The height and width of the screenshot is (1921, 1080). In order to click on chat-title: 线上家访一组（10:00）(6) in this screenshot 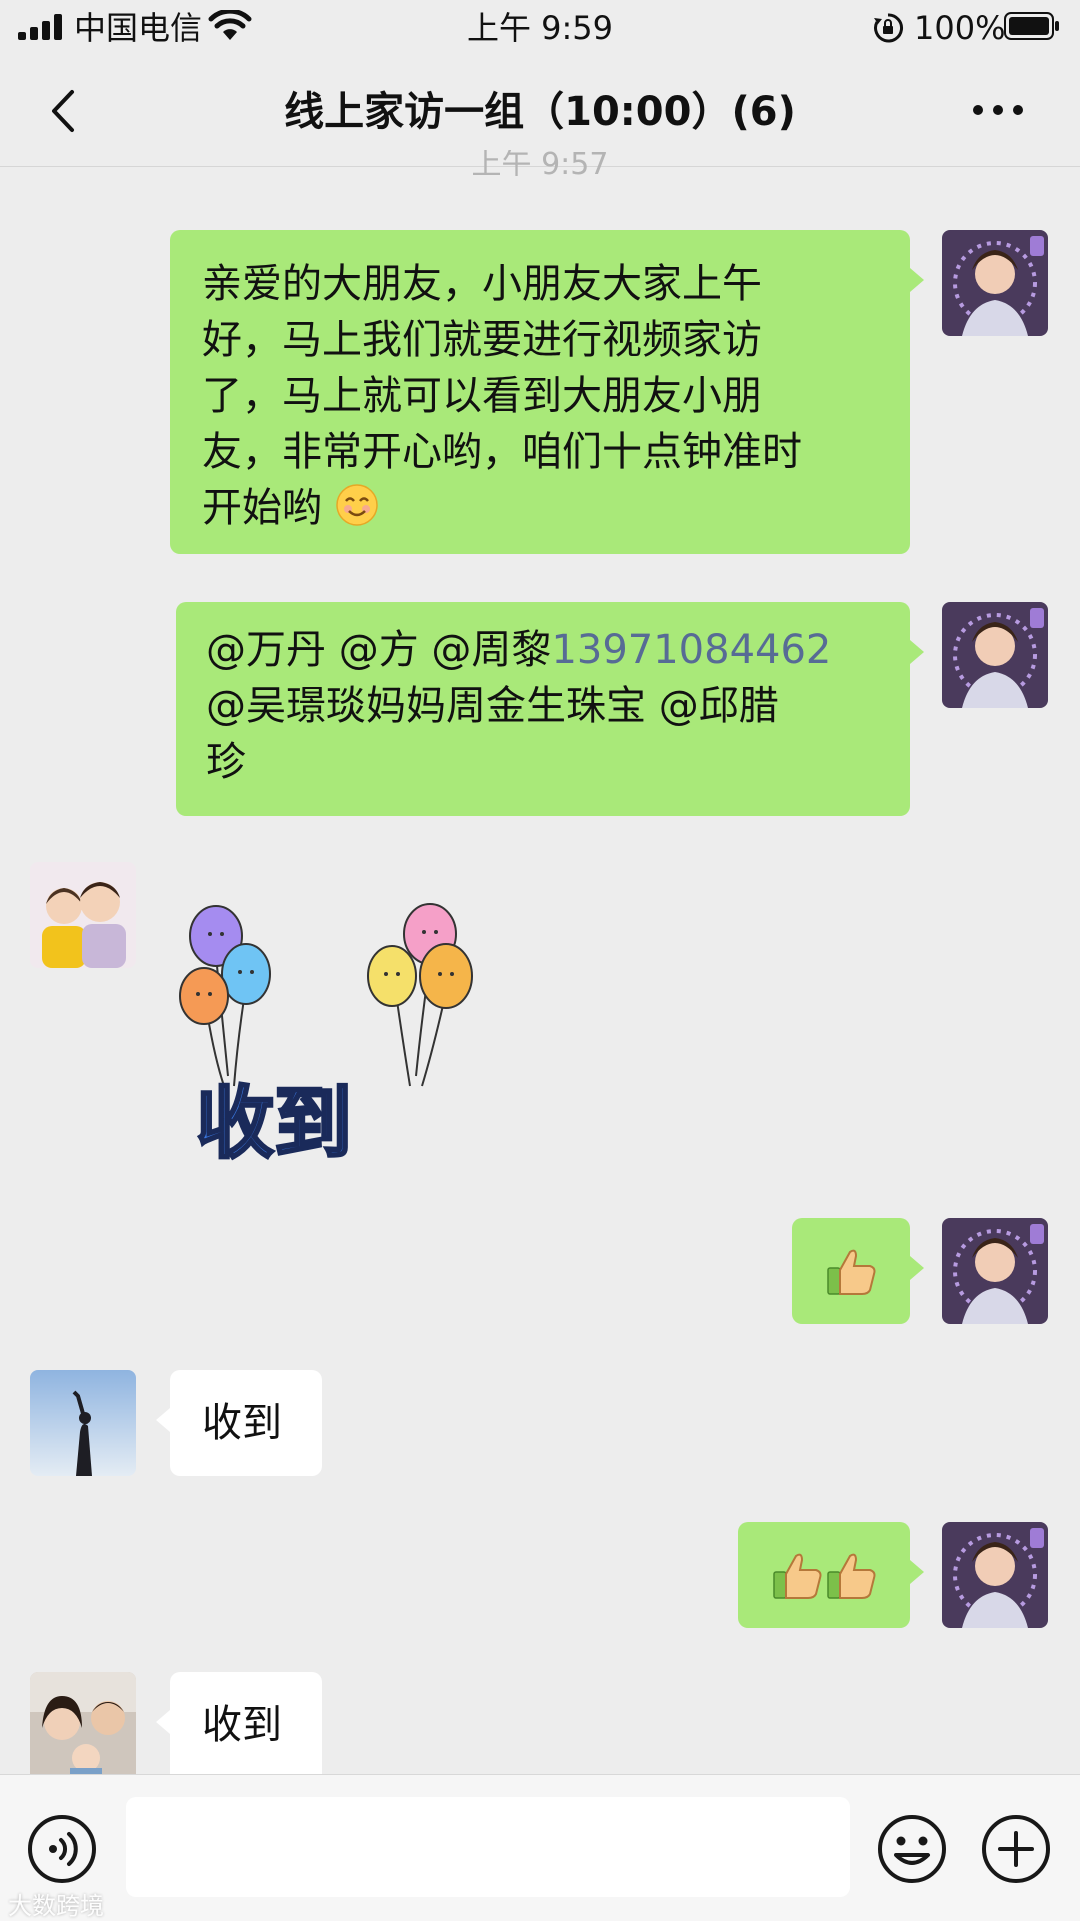, I will do `click(540, 112)`.